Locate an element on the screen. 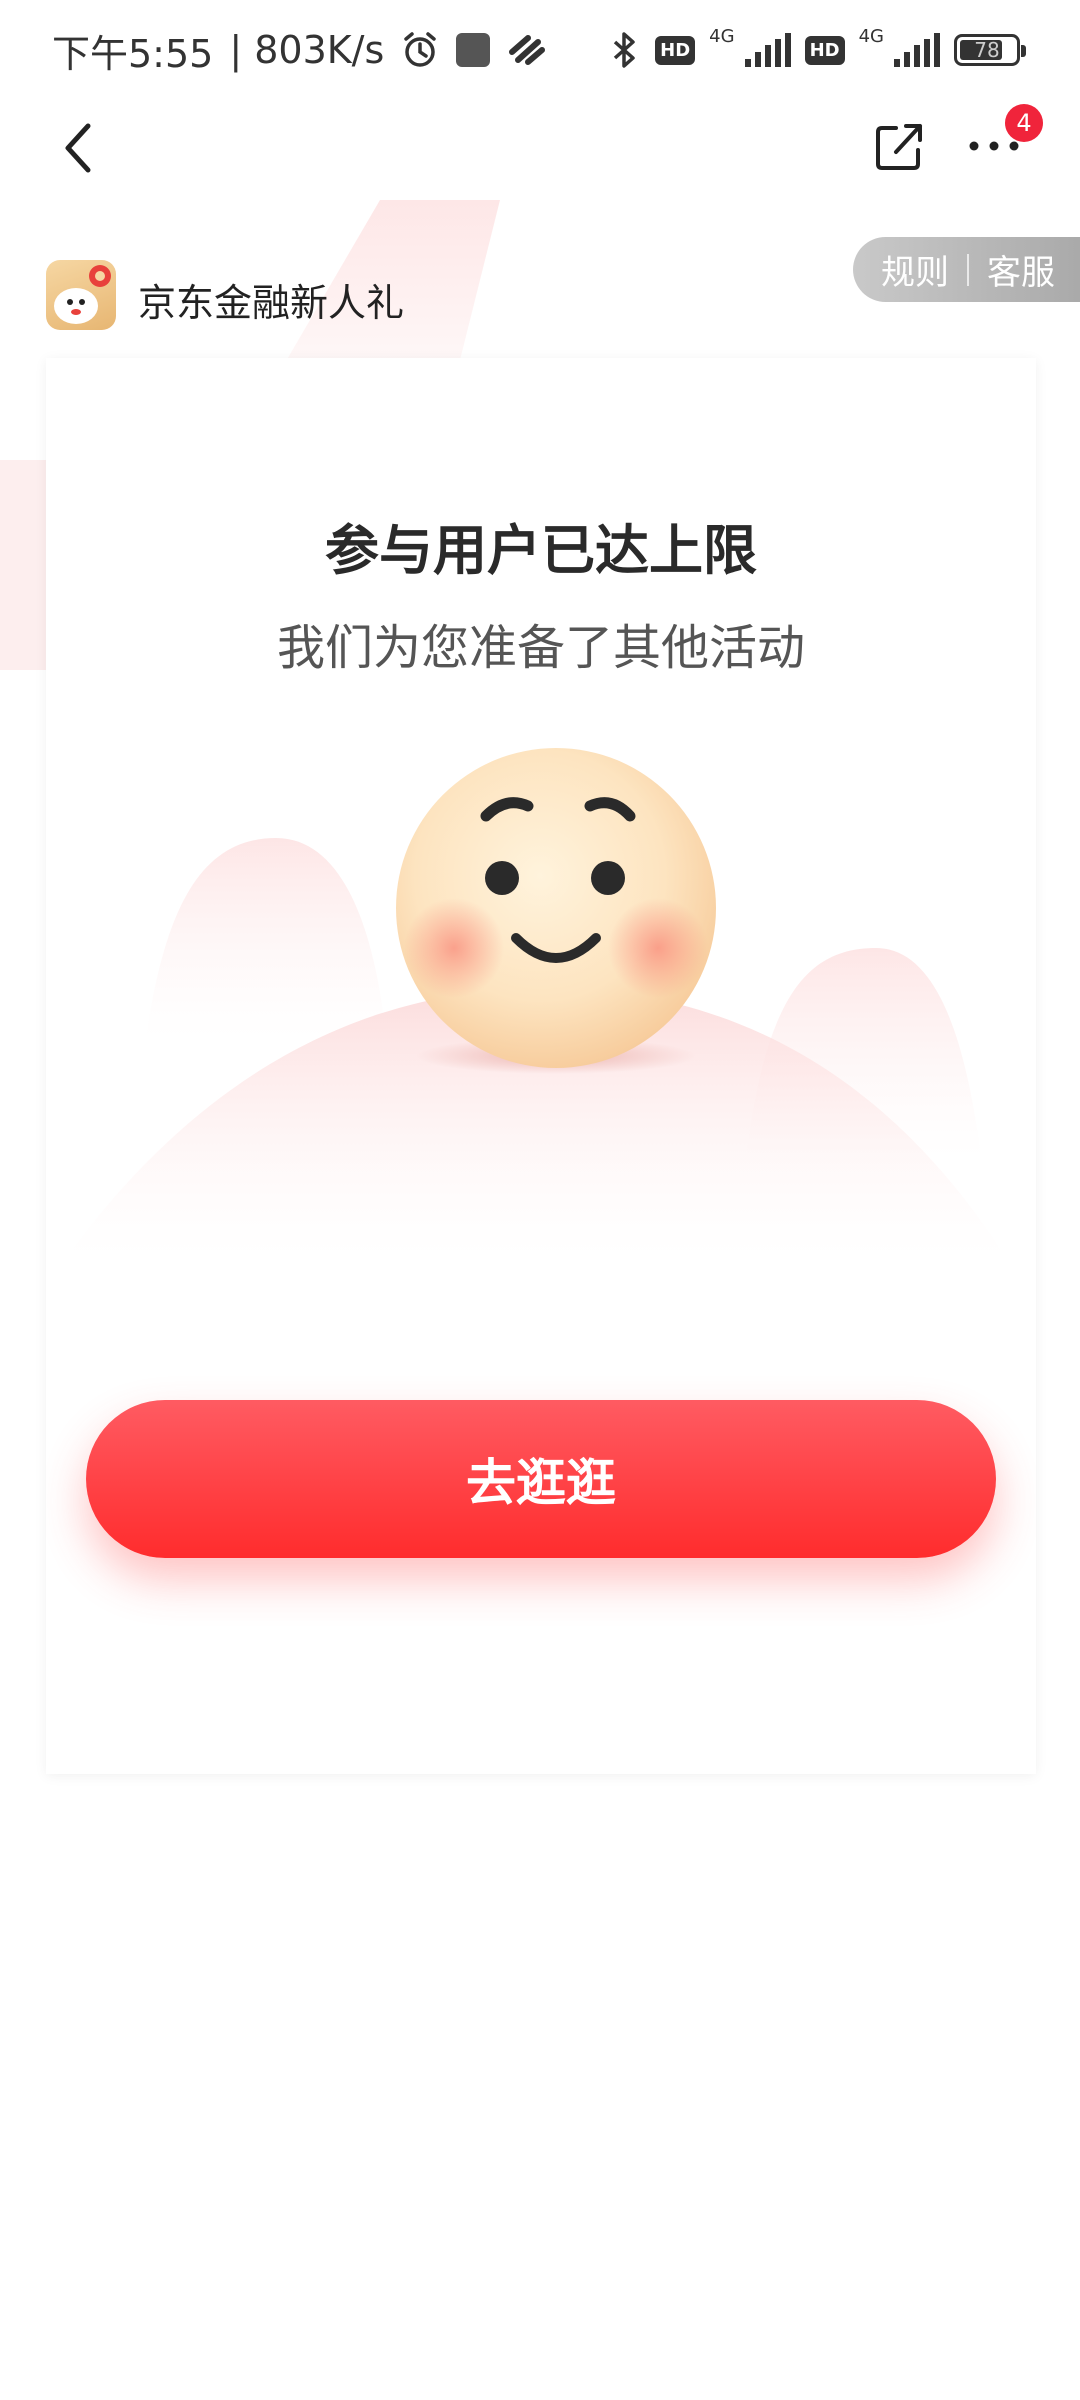 This screenshot has width=1080, height=2400. back-arrow-icon is located at coordinates (78, 148).